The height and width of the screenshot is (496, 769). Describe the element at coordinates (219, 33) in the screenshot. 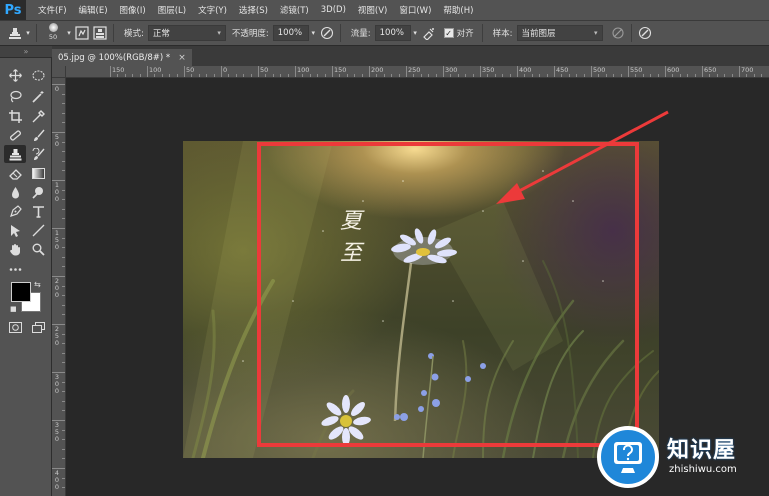

I see `chevron-down-icon: ▾` at that location.